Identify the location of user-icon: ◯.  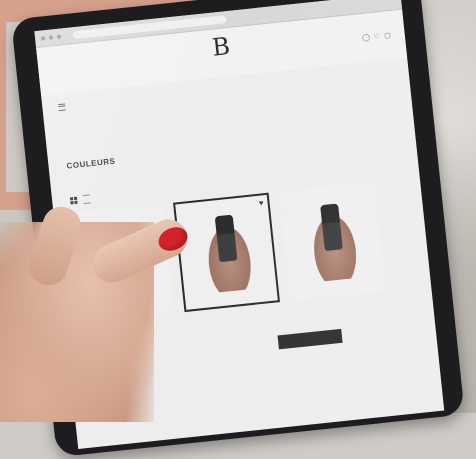
(366, 37).